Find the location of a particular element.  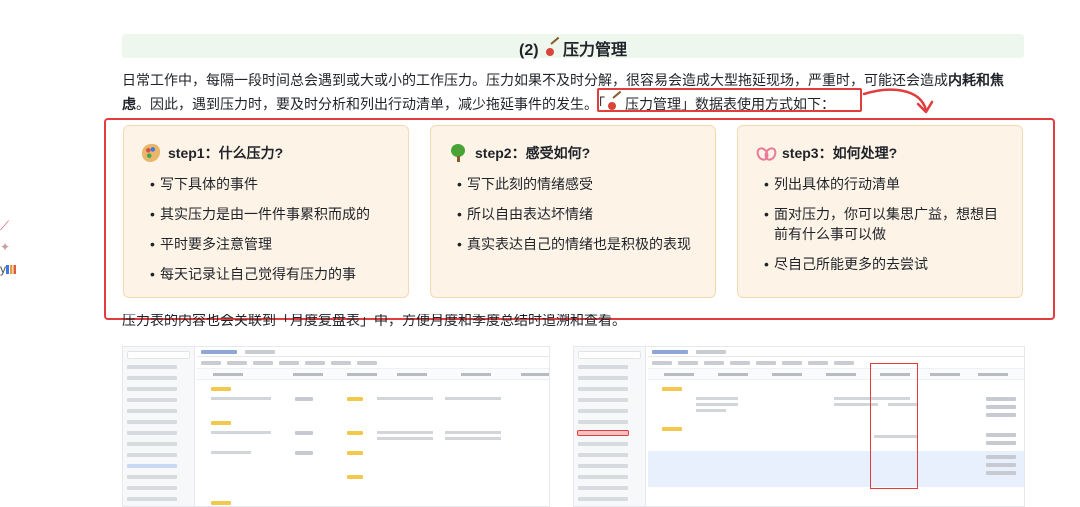

card-title: step1：什么压力? is located at coordinates (267, 153).